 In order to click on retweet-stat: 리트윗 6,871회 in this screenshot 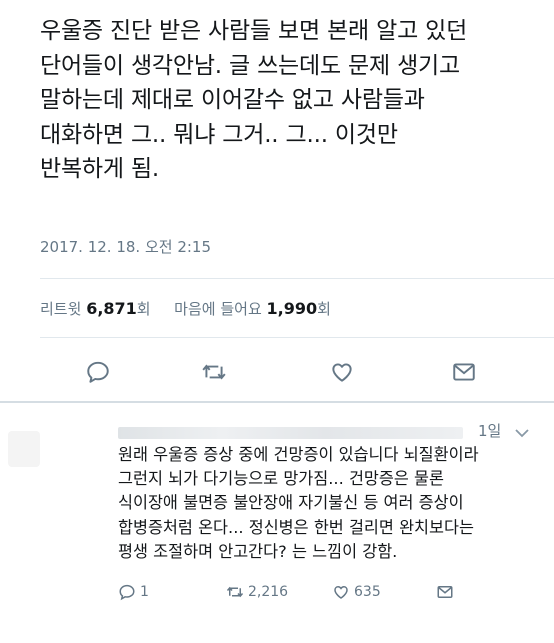, I will do `click(97, 308)`.